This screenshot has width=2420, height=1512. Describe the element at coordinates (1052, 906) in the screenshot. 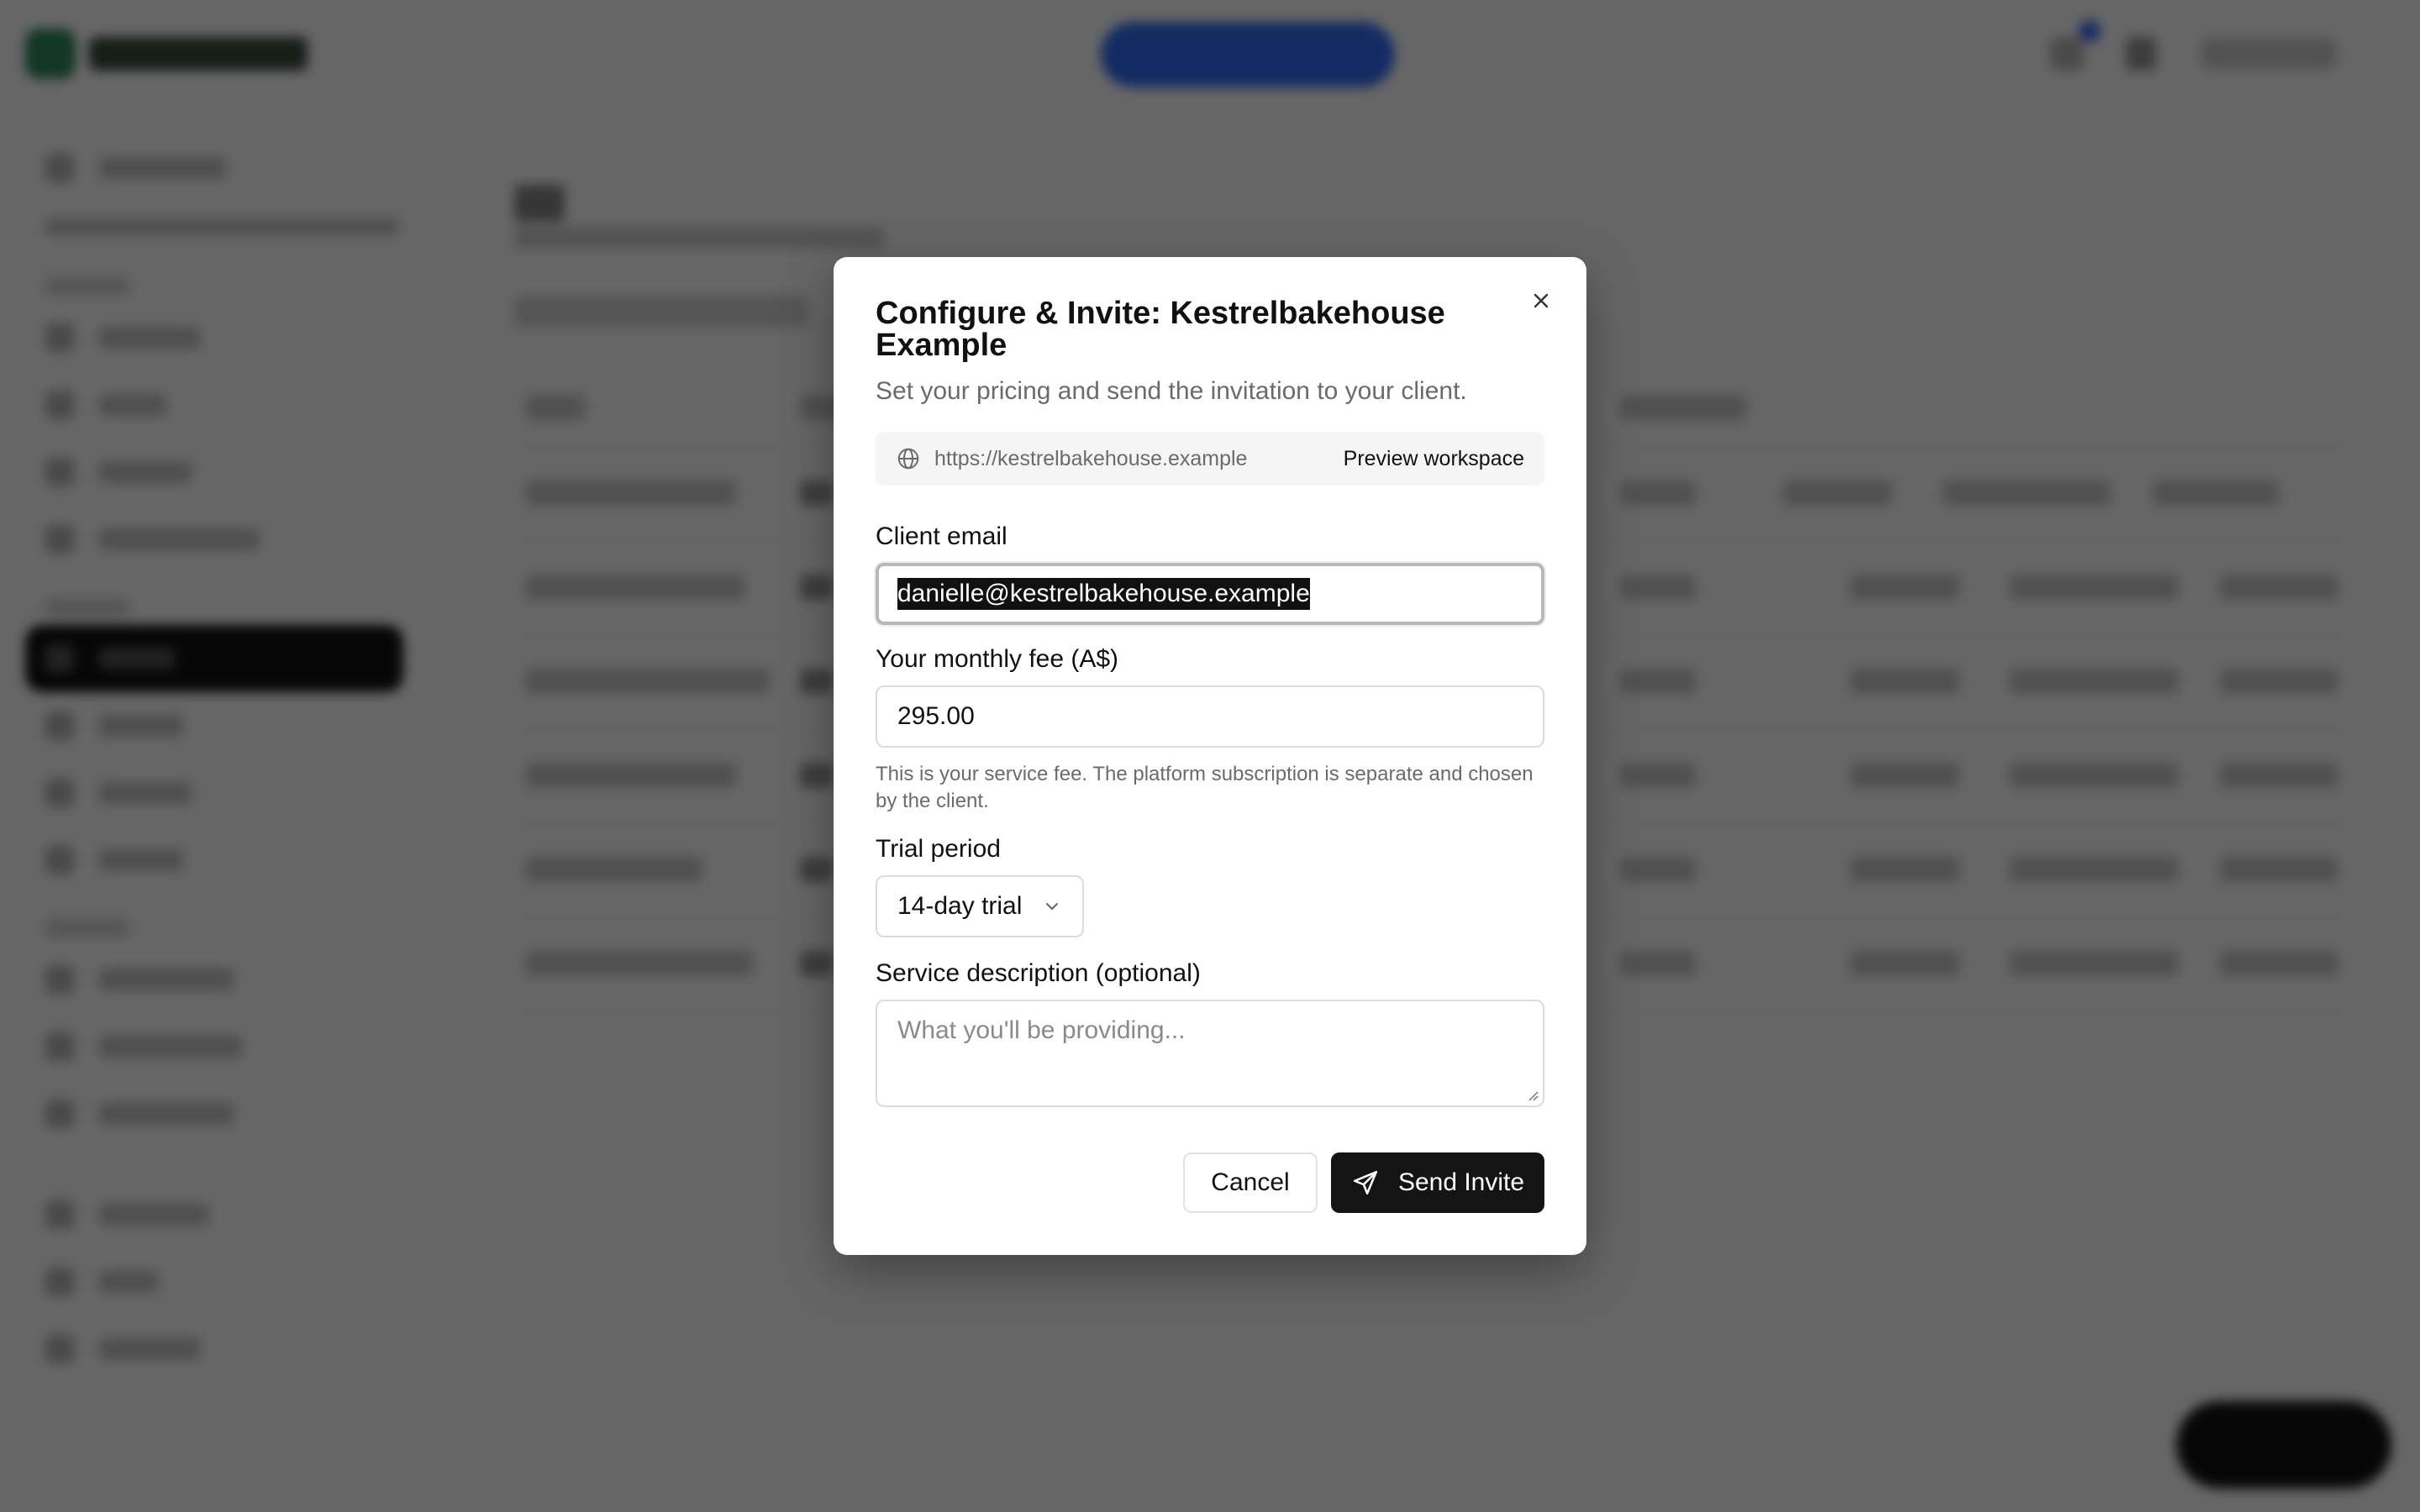

I see `chevron-down-icon` at that location.